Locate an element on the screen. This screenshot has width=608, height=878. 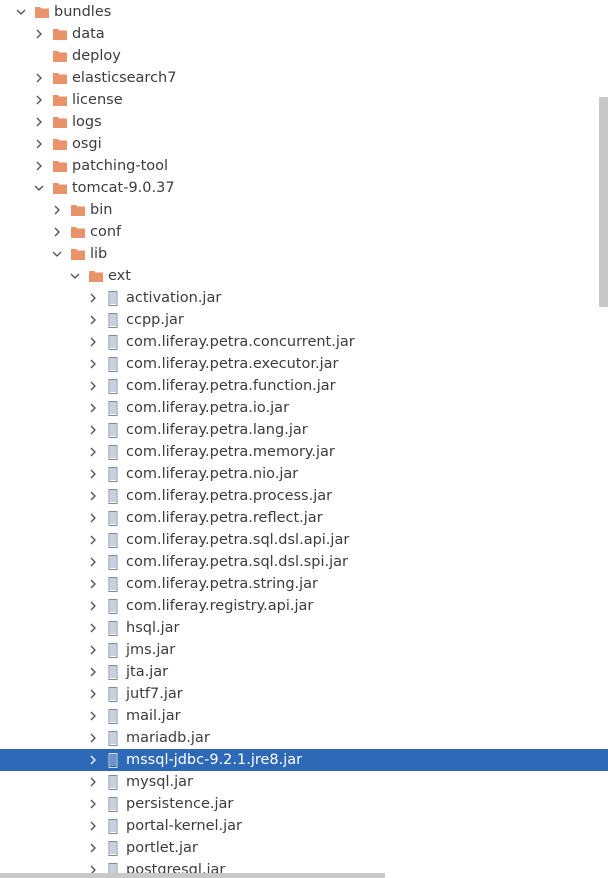
tree-item: mysql.jar is located at coordinates (304, 782).